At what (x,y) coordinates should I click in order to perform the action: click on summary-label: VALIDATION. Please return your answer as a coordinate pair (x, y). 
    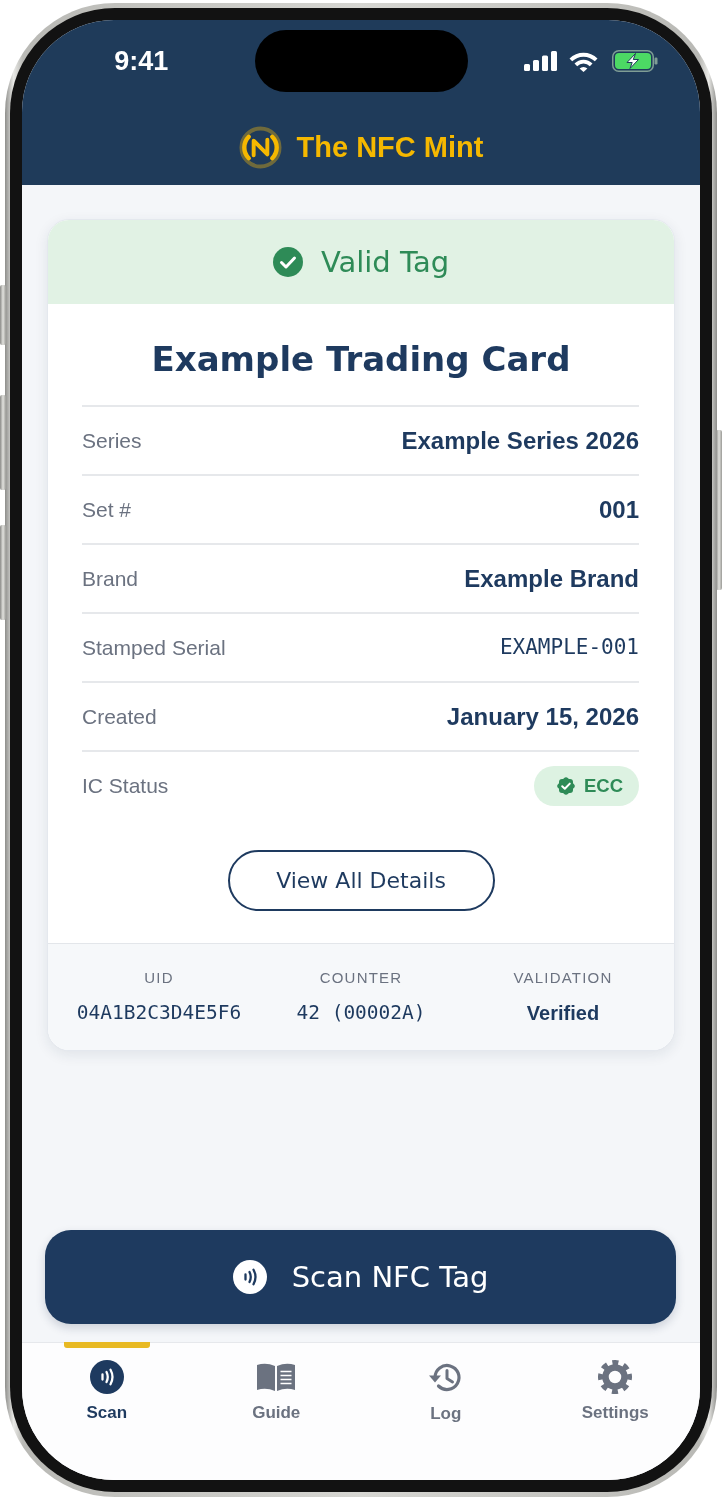
    Looking at the image, I should click on (563, 978).